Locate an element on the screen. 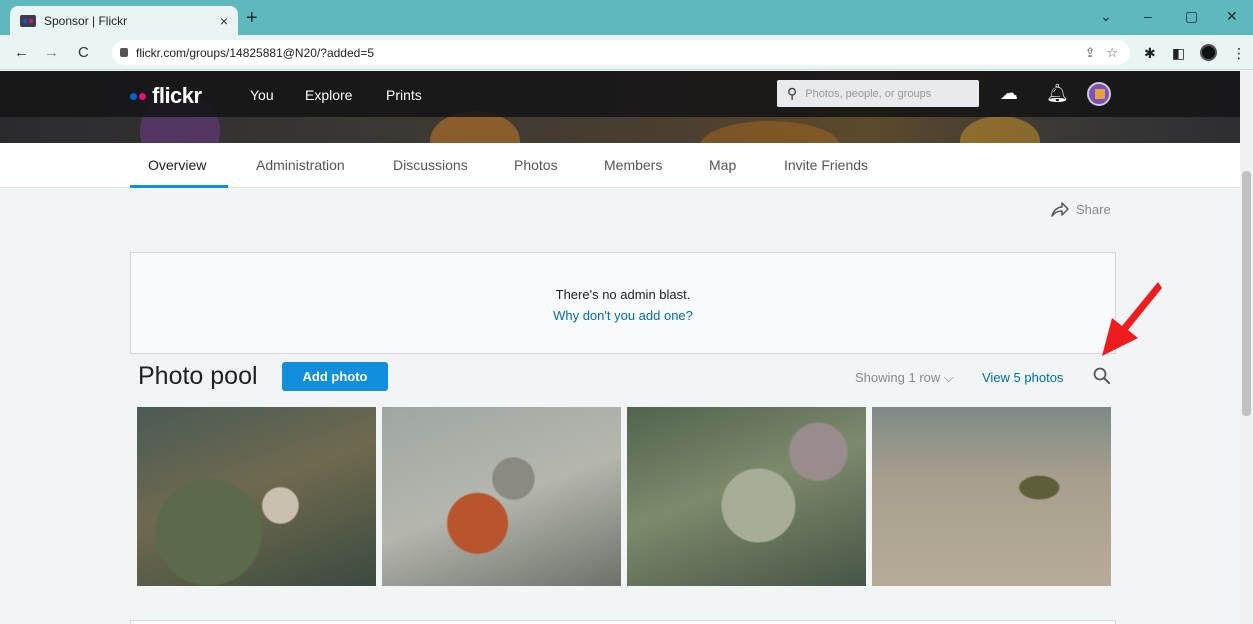  active-tab-indicator is located at coordinates (179, 186).